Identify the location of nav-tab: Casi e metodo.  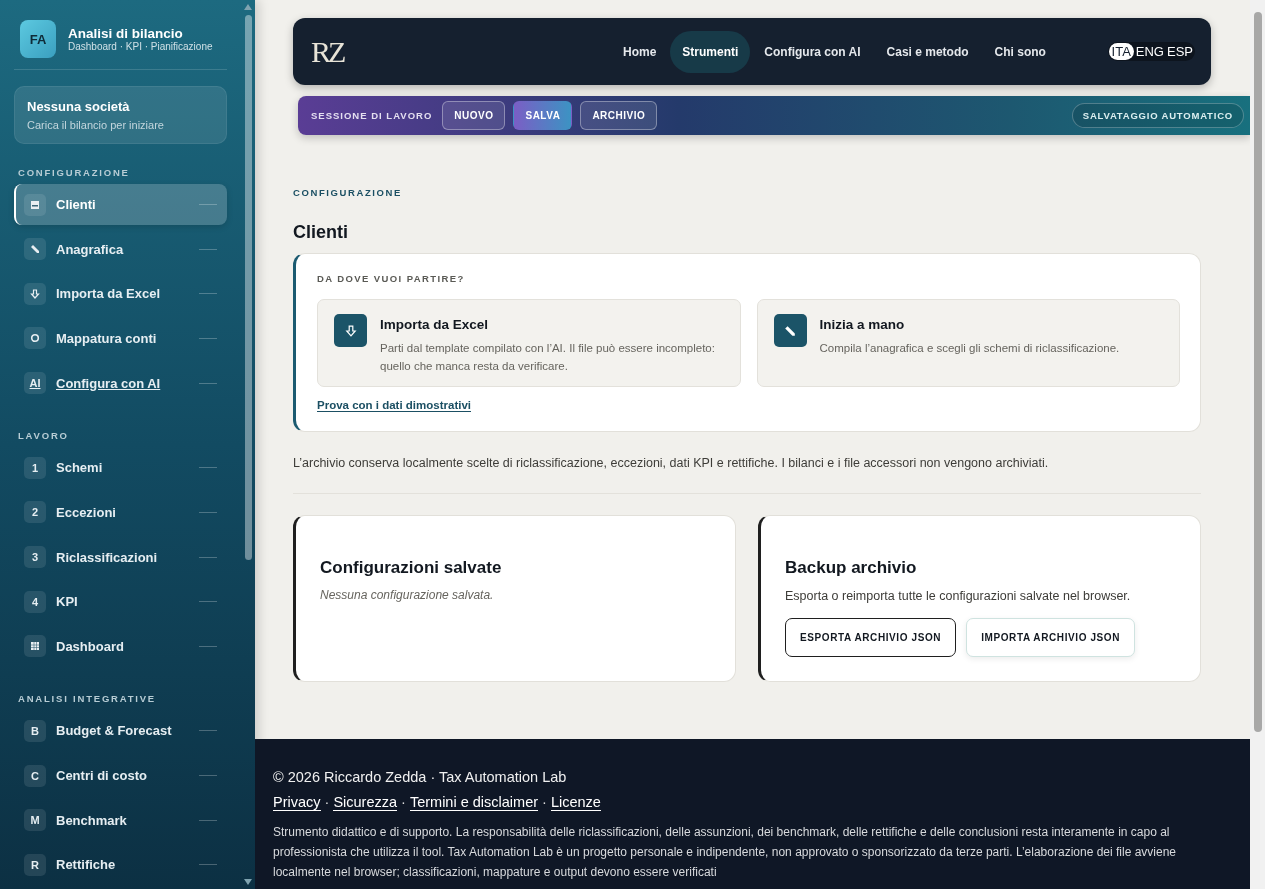
(927, 51).